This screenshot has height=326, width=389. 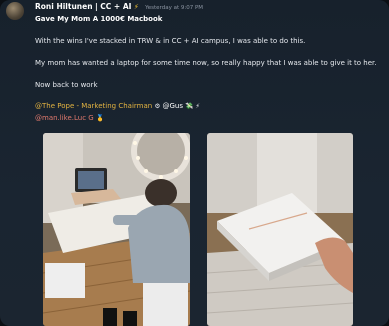 I want to click on medal-icon: 🥇, so click(x=100, y=118).